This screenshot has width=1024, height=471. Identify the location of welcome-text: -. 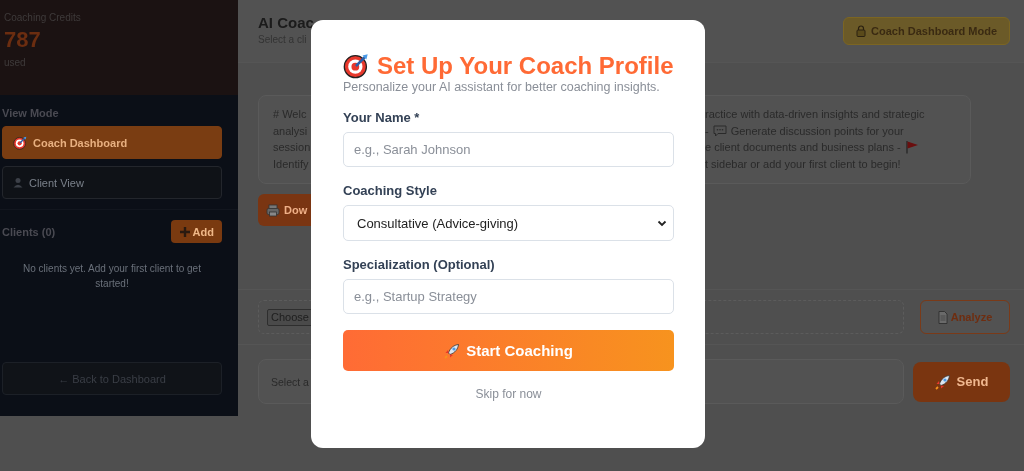
(707, 131).